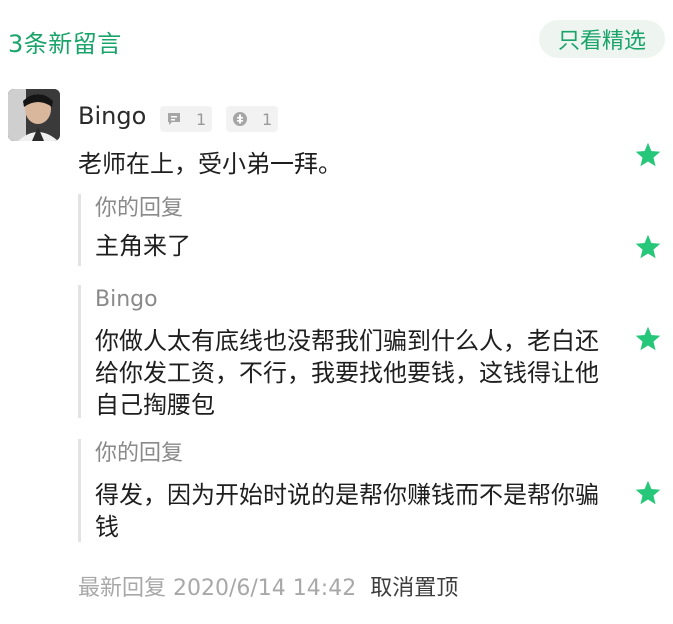  I want to click on reply-item: 你的回复 主角来了, so click(348, 230).